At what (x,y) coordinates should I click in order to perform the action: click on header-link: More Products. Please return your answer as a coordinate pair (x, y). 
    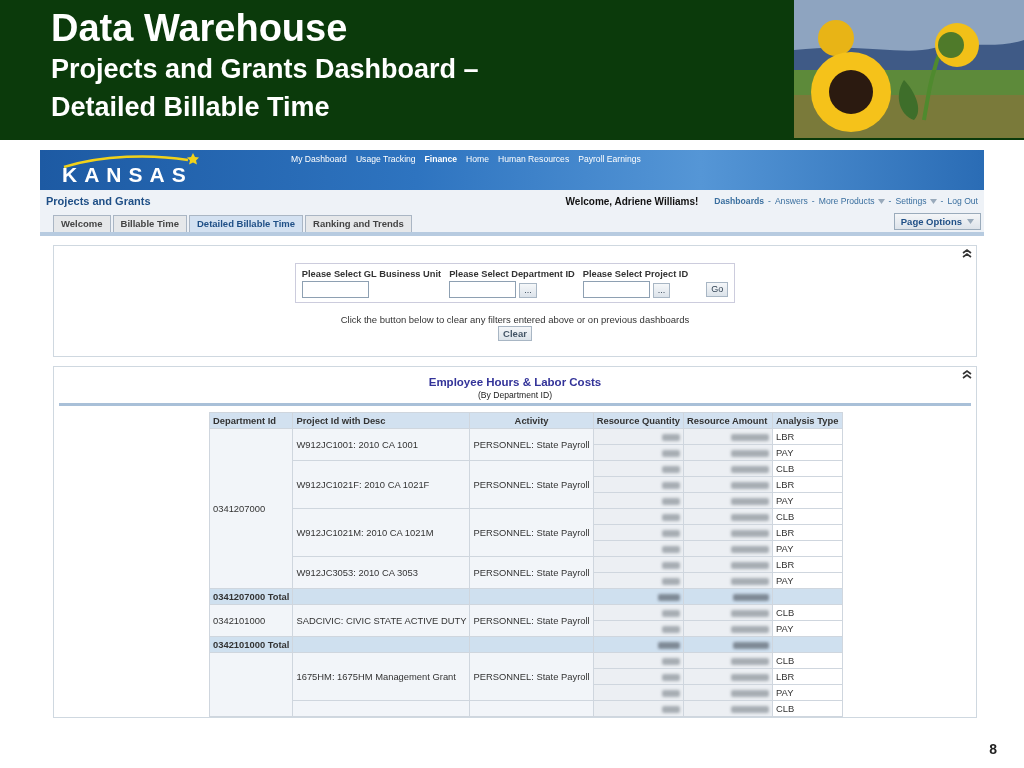
    Looking at the image, I should click on (851, 201).